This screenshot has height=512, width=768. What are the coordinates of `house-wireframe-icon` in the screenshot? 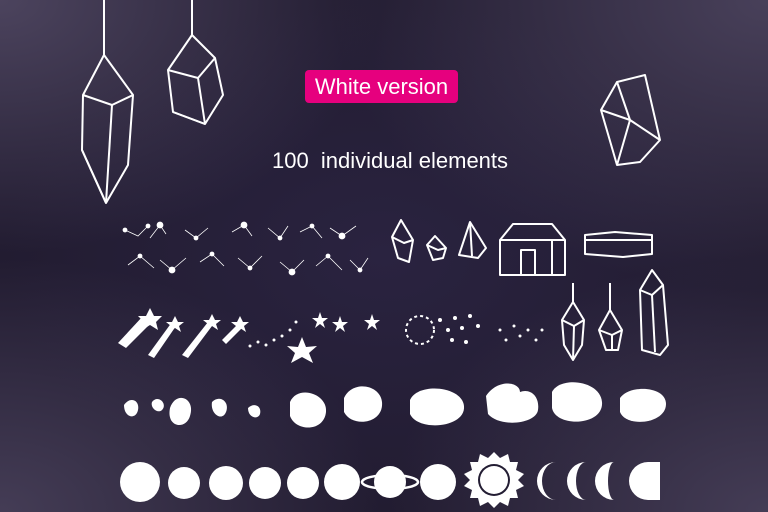 It's located at (532, 249).